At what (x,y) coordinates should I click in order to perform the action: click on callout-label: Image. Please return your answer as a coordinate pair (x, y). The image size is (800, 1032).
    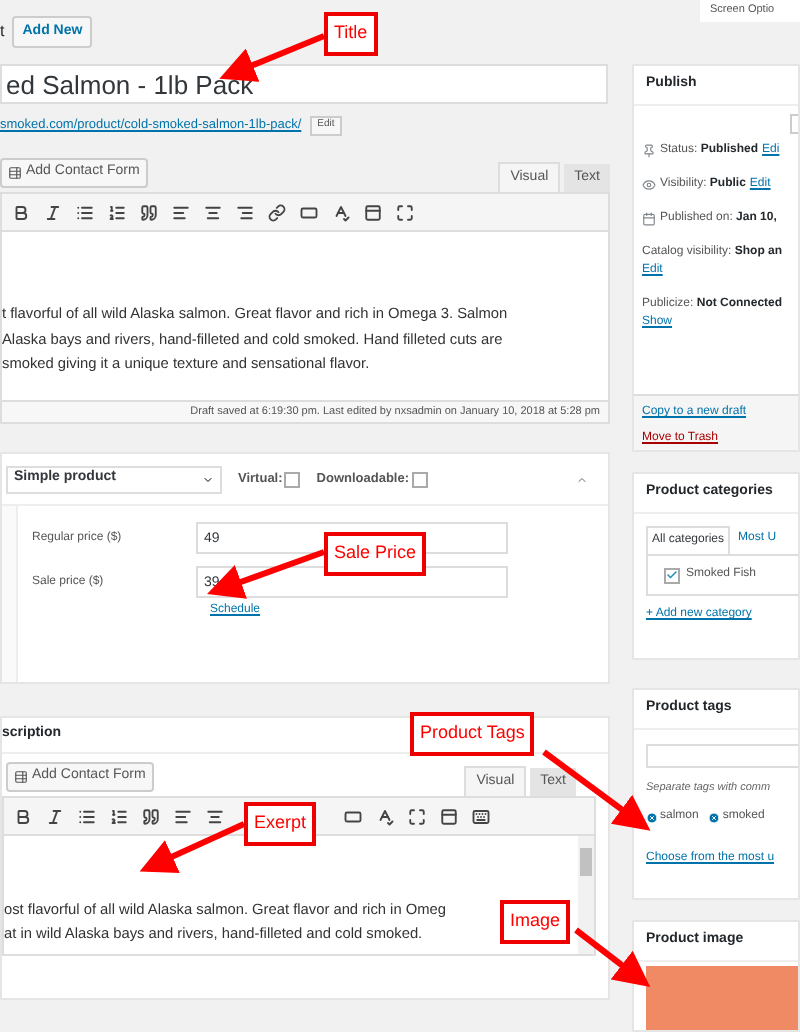
    Looking at the image, I should click on (535, 921).